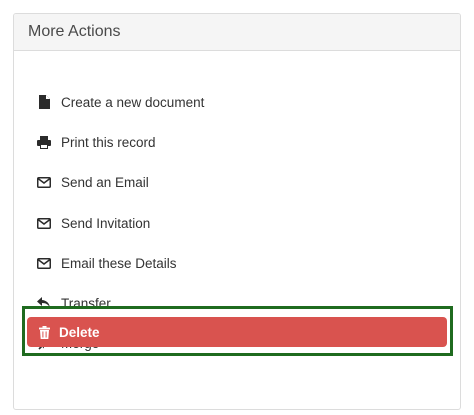 The height and width of the screenshot is (415, 474). Describe the element at coordinates (44, 332) in the screenshot. I see `trash-icon` at that location.